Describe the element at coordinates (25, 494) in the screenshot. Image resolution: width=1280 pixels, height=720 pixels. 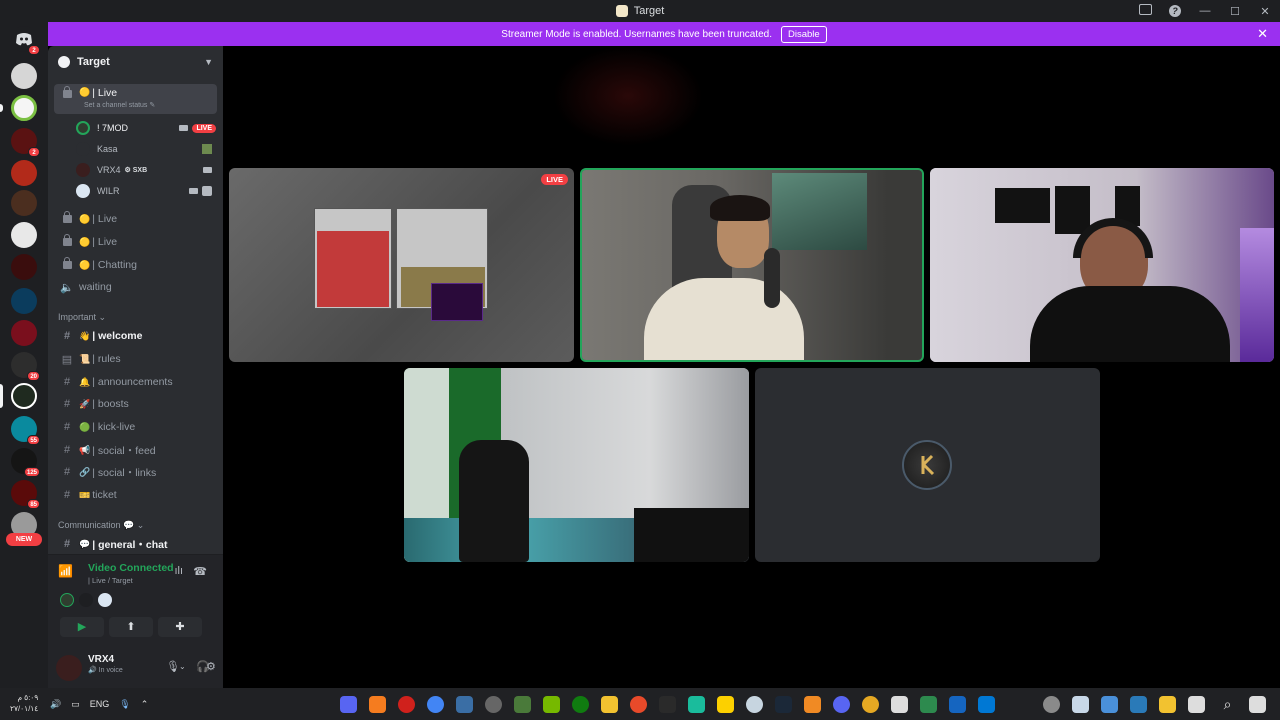
I see `server-icon: 85` at that location.